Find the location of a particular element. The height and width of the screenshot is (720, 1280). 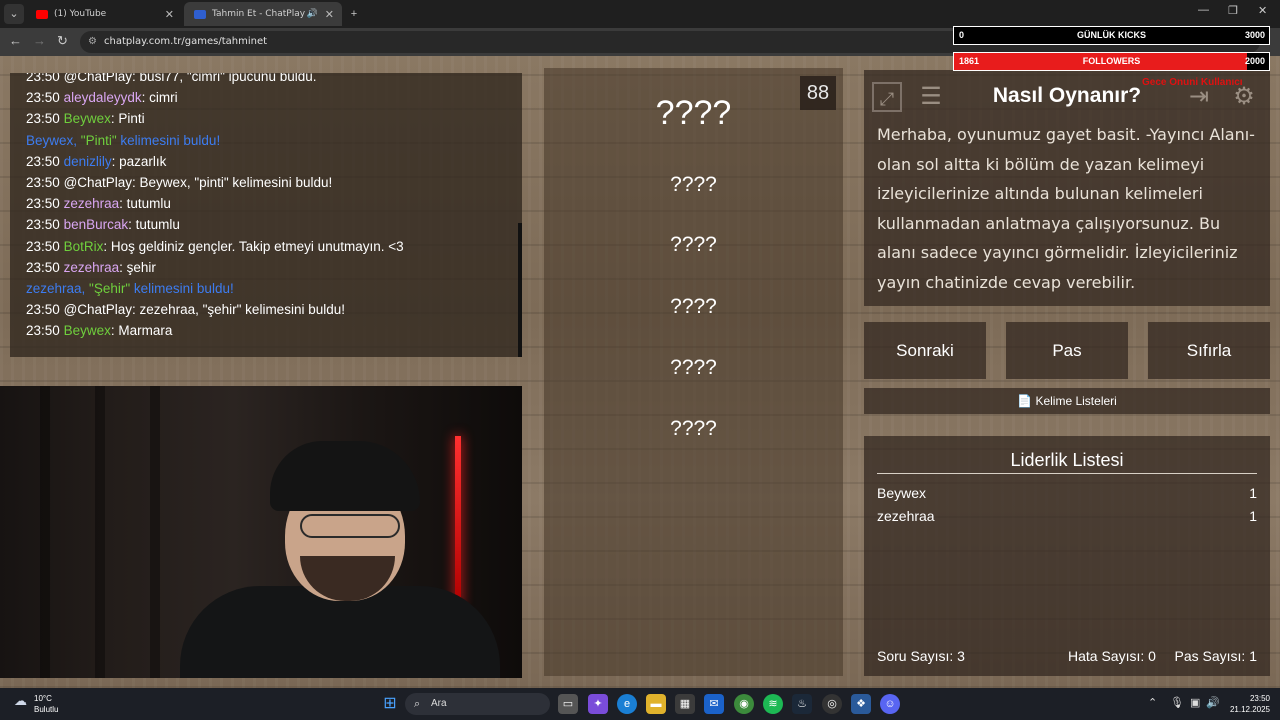

next-button: Sonraki is located at coordinates (925, 350).